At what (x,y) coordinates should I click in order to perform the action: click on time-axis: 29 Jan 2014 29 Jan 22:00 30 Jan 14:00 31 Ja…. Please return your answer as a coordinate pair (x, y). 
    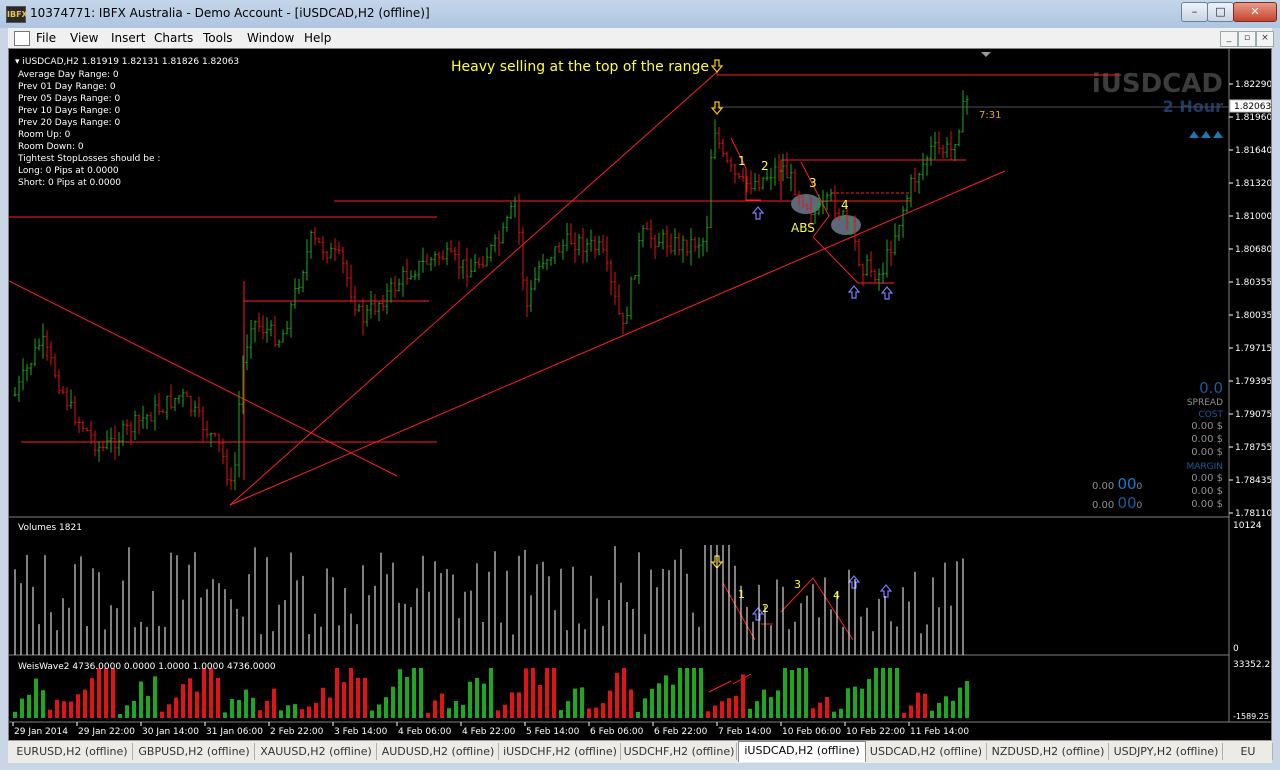
    Looking at the image, I should click on (490, 729).